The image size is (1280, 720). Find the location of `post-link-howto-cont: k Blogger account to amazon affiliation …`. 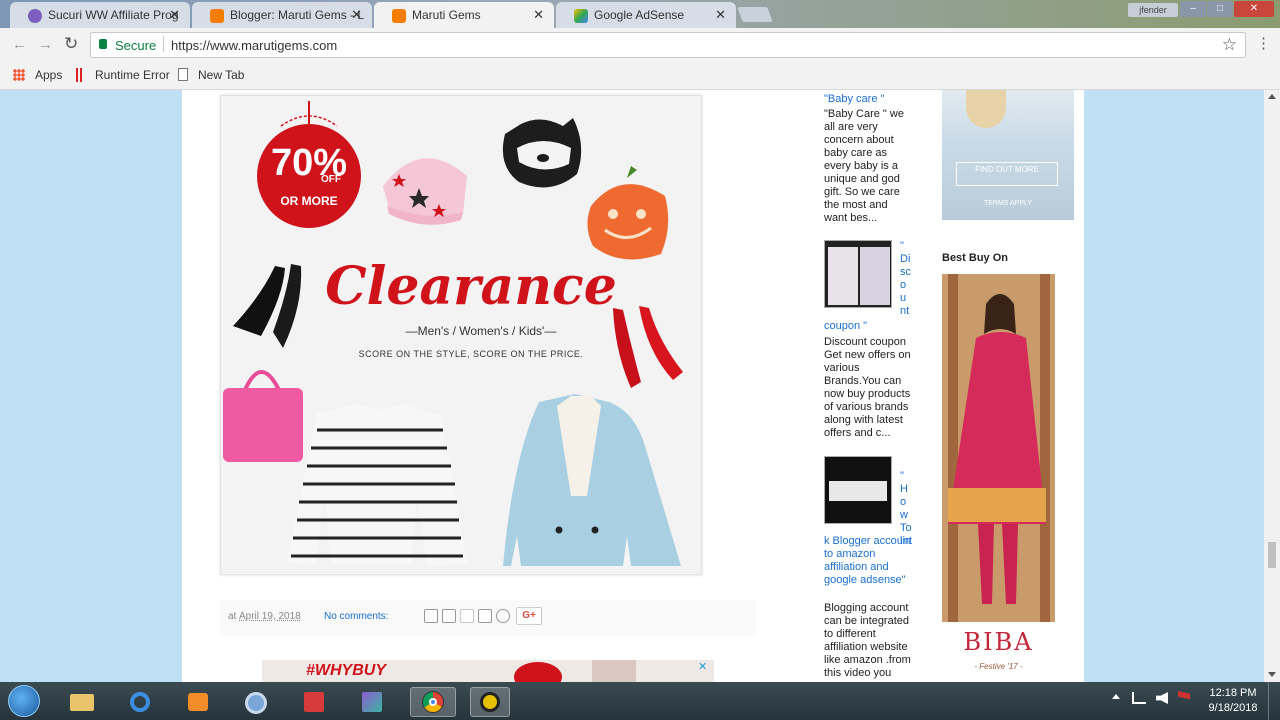

post-link-howto-cont: k Blogger account to amazon affiliation … is located at coordinates (869, 561).